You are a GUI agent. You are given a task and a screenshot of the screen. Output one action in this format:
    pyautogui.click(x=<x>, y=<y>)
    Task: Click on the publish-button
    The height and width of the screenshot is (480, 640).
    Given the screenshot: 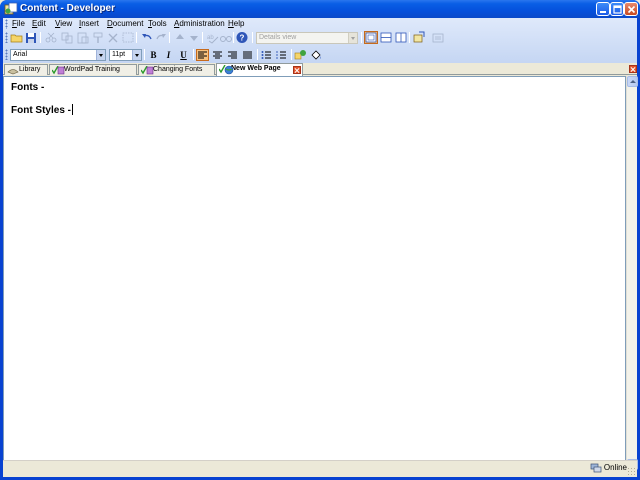 What is the action you would take?
    pyautogui.click(x=419, y=37)
    